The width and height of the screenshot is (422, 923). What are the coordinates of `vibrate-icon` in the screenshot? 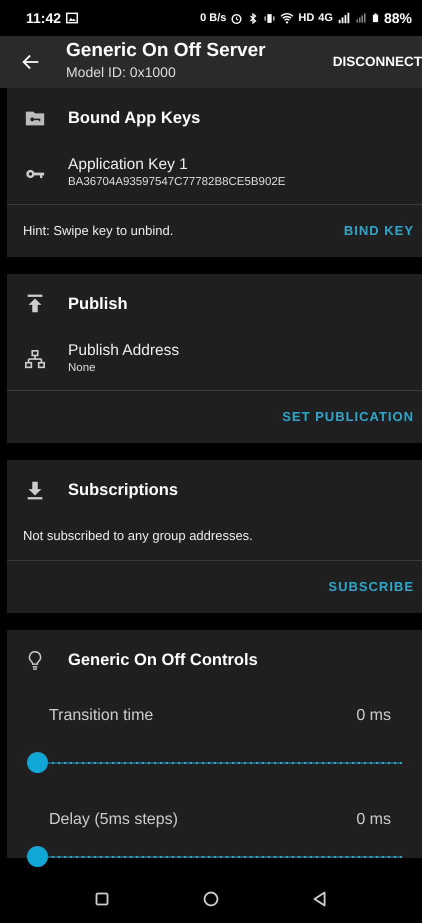 It's located at (269, 18).